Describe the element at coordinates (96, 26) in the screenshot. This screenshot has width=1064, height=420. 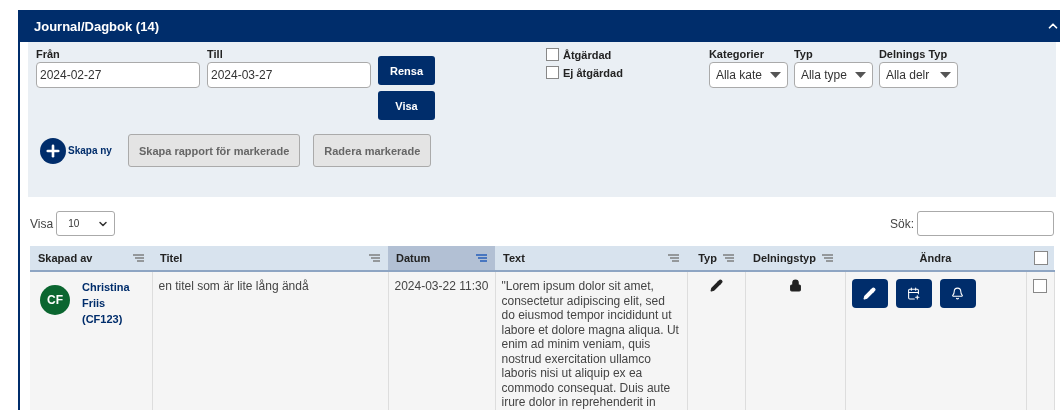
I see `panel-title: Journal/Dagbok (14)` at that location.